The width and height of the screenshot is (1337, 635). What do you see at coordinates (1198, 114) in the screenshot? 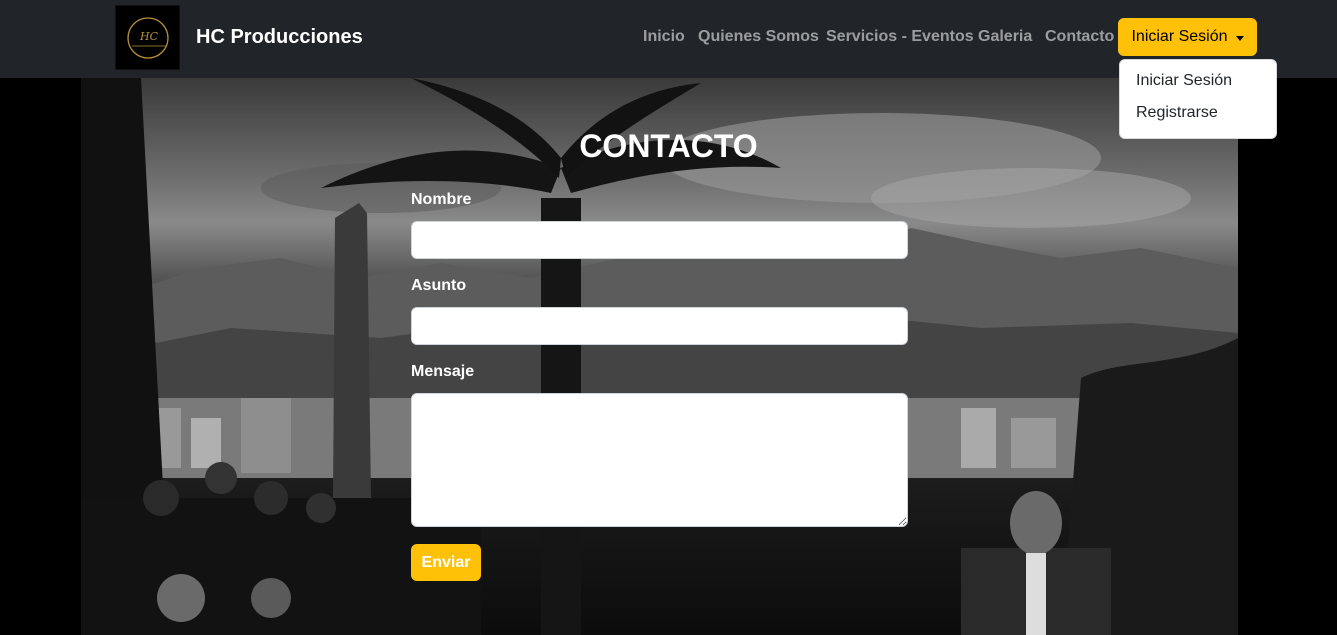
I see `dropdown-item-registrarse: Registrarse` at bounding box center [1198, 114].